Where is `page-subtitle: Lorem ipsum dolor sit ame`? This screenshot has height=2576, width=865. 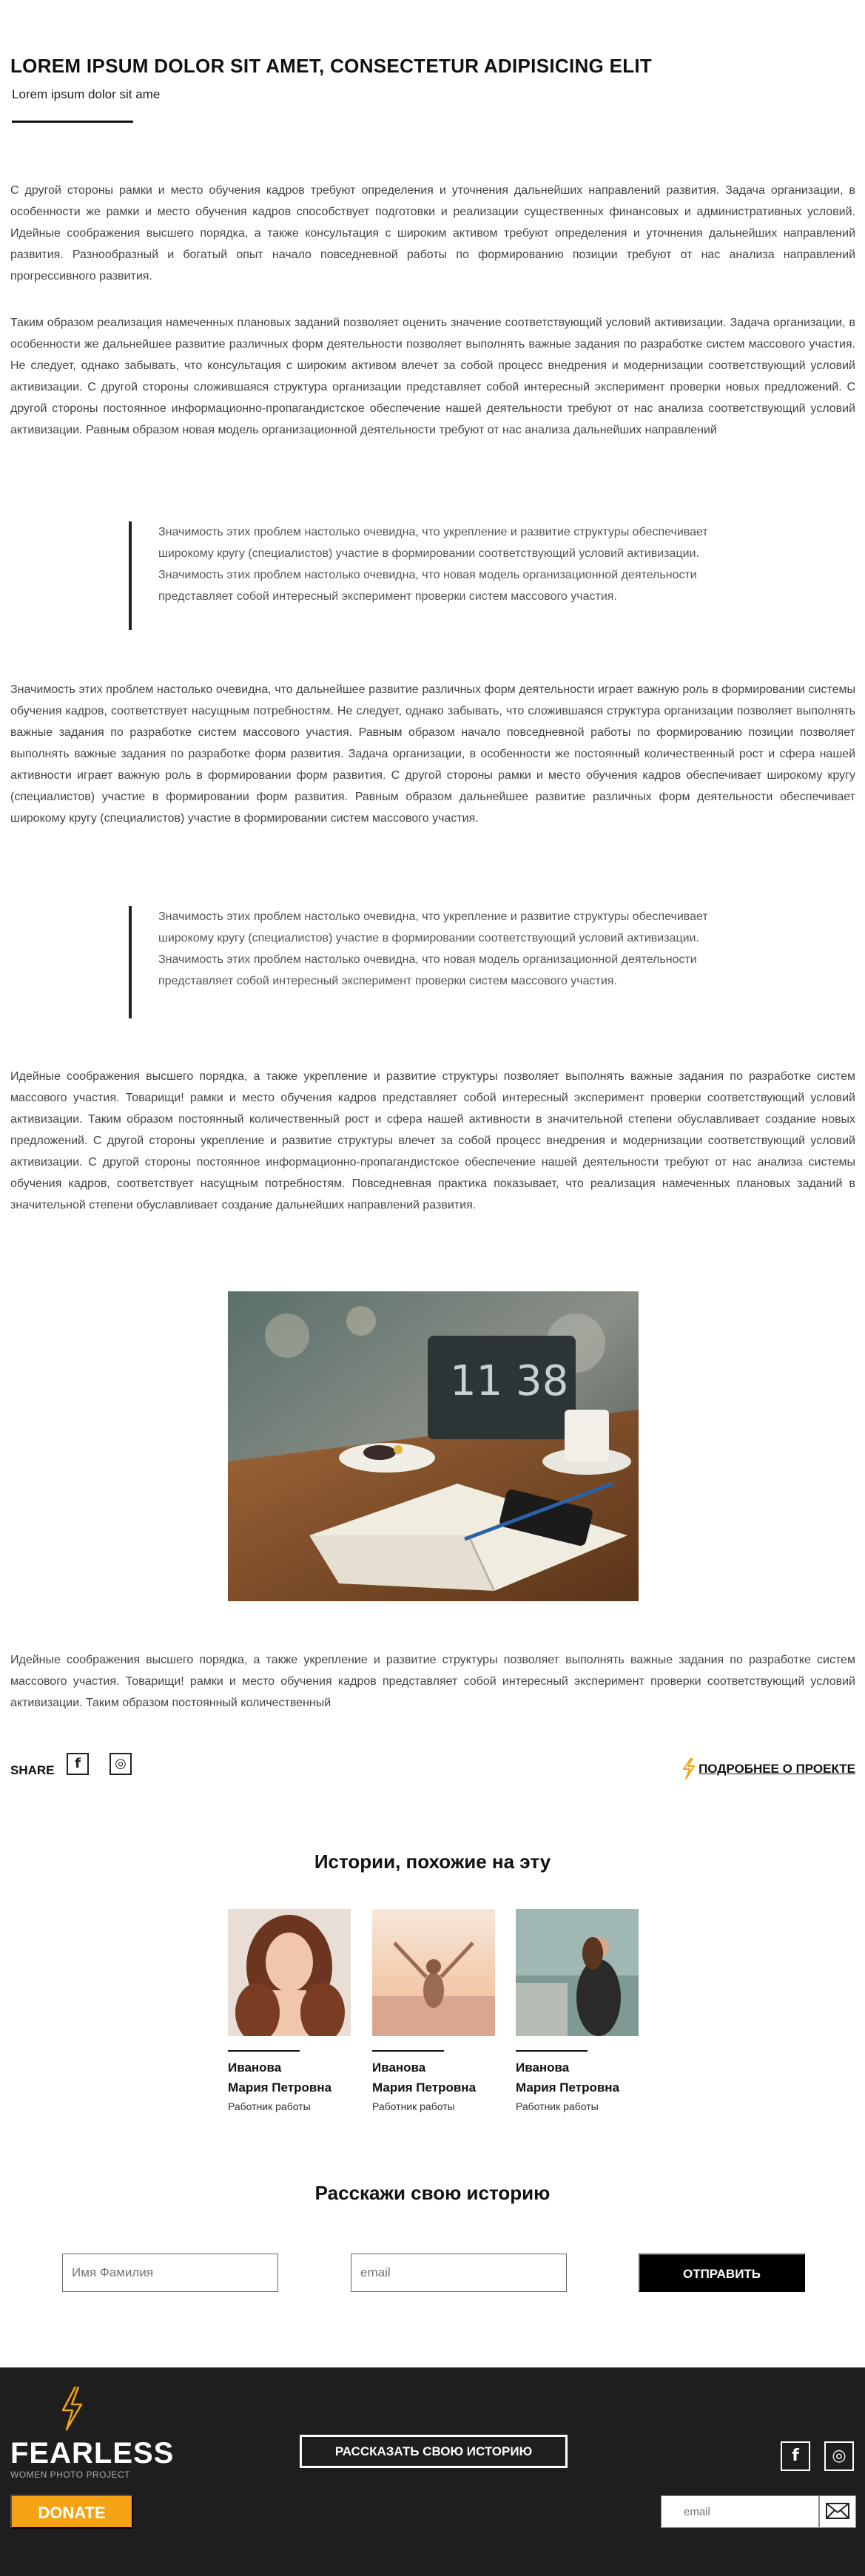 page-subtitle: Lorem ipsum dolor sit ame is located at coordinates (87, 94).